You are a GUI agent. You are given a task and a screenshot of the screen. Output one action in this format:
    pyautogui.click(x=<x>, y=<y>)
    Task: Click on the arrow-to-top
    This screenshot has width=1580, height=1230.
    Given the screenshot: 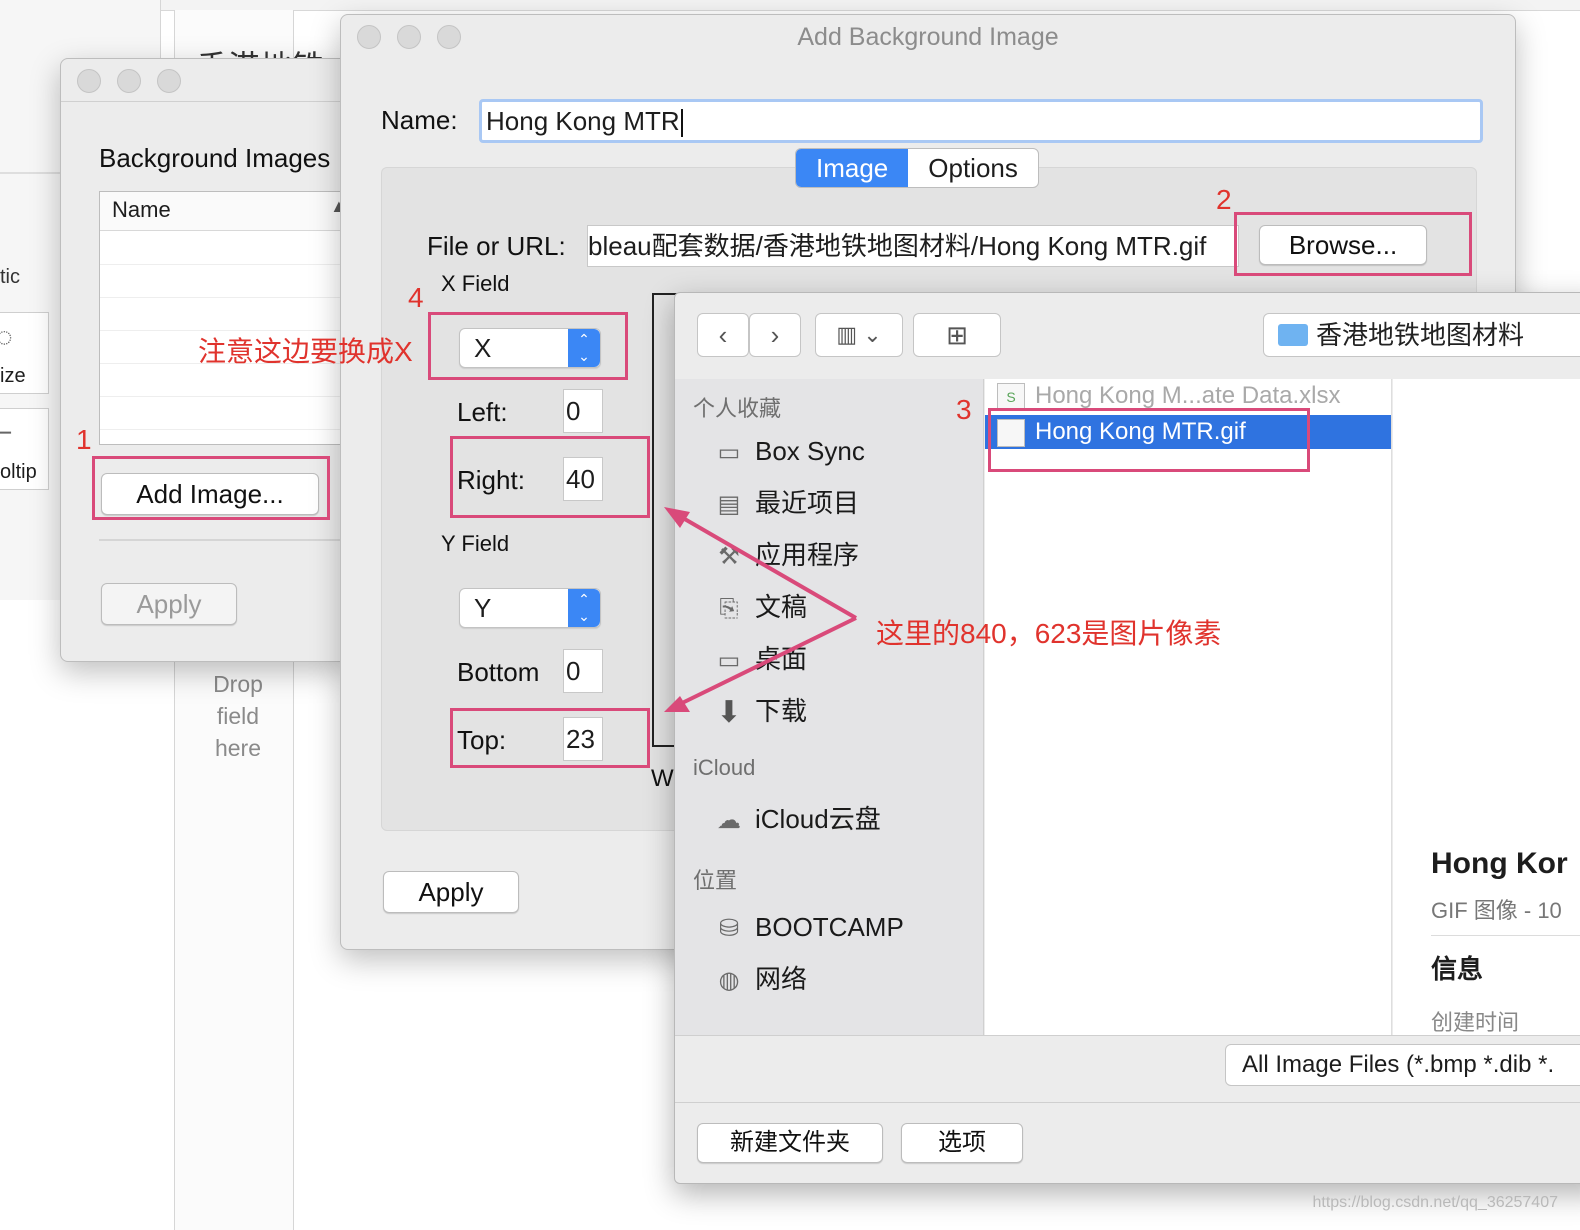 What is the action you would take?
    pyautogui.click(x=766, y=662)
    